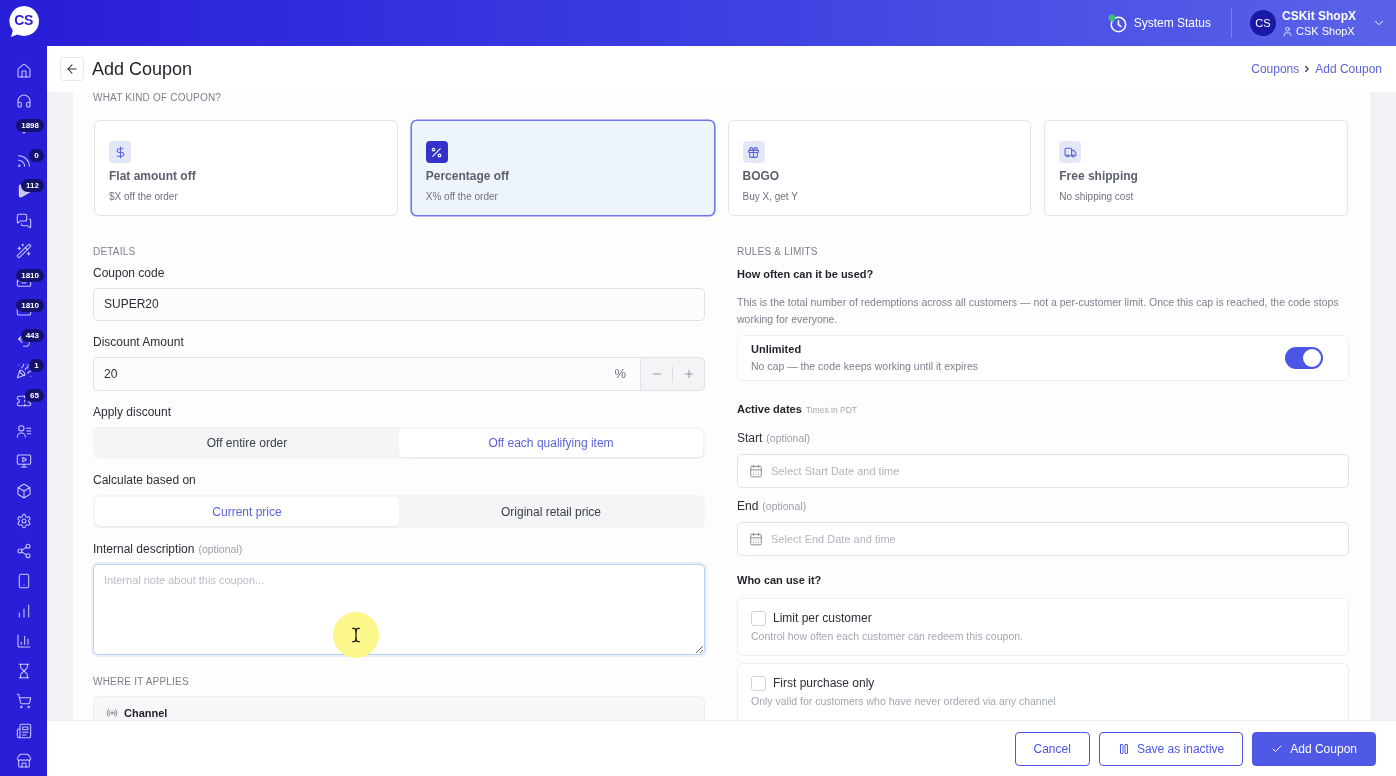 This screenshot has height=776, width=1396. Describe the element at coordinates (158, 98) in the screenshot. I see `section-heading: WHAT KIND OF COUPON?` at that location.